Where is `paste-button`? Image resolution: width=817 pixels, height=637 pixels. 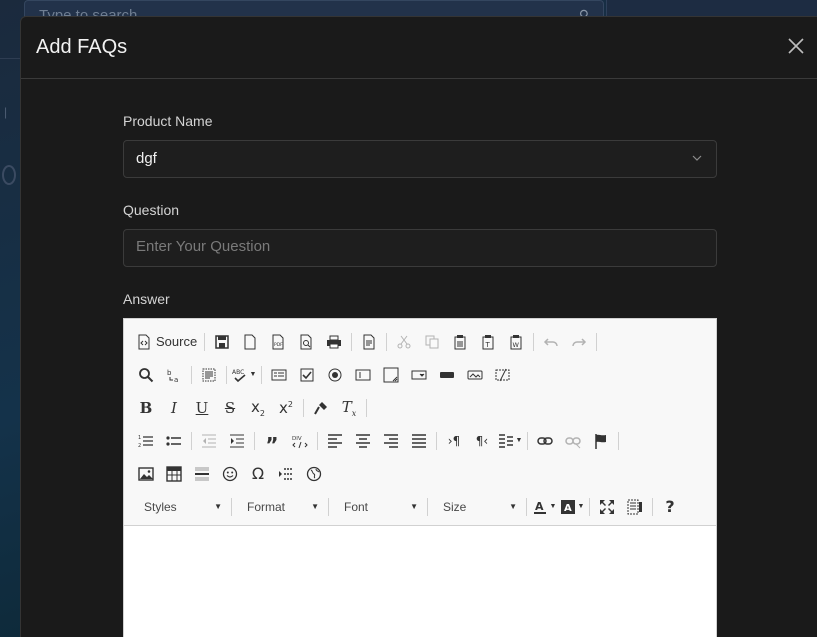 paste-button is located at coordinates (460, 342).